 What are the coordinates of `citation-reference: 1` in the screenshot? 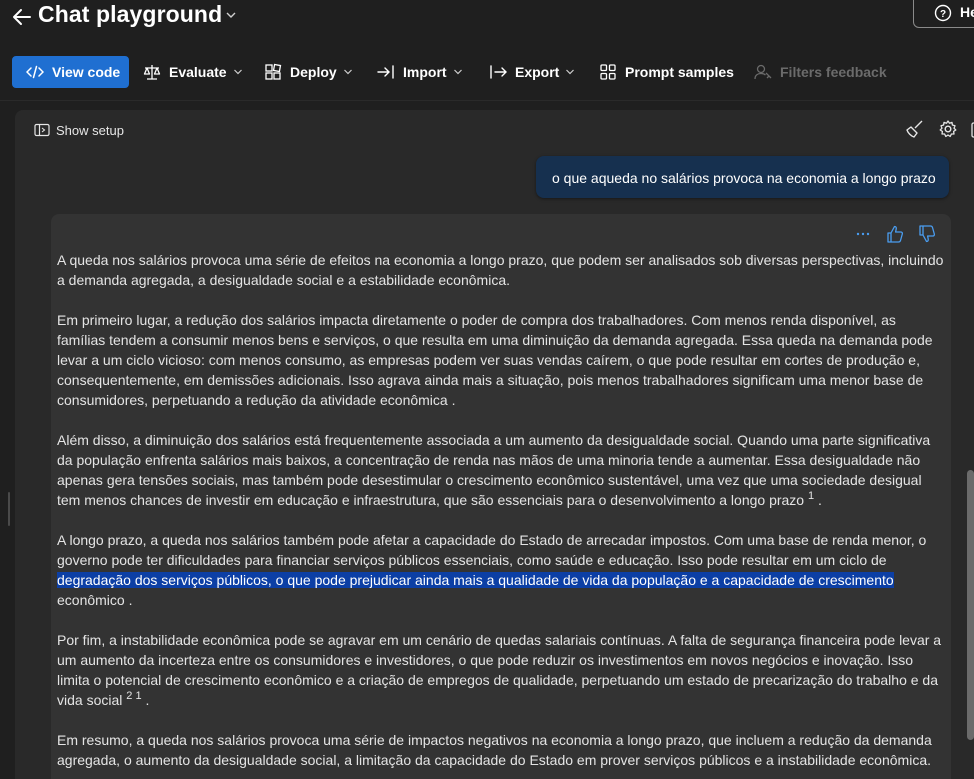 It's located at (811, 496).